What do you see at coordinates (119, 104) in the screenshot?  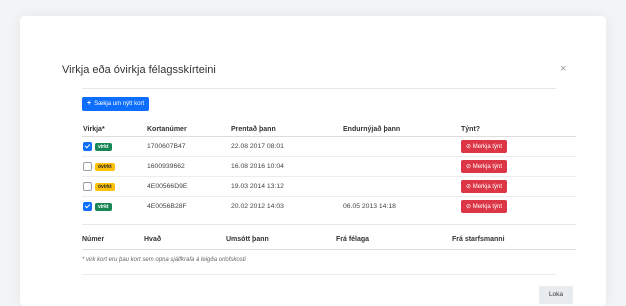 I see `request-new-card-label: Sækja um nýtt kort` at bounding box center [119, 104].